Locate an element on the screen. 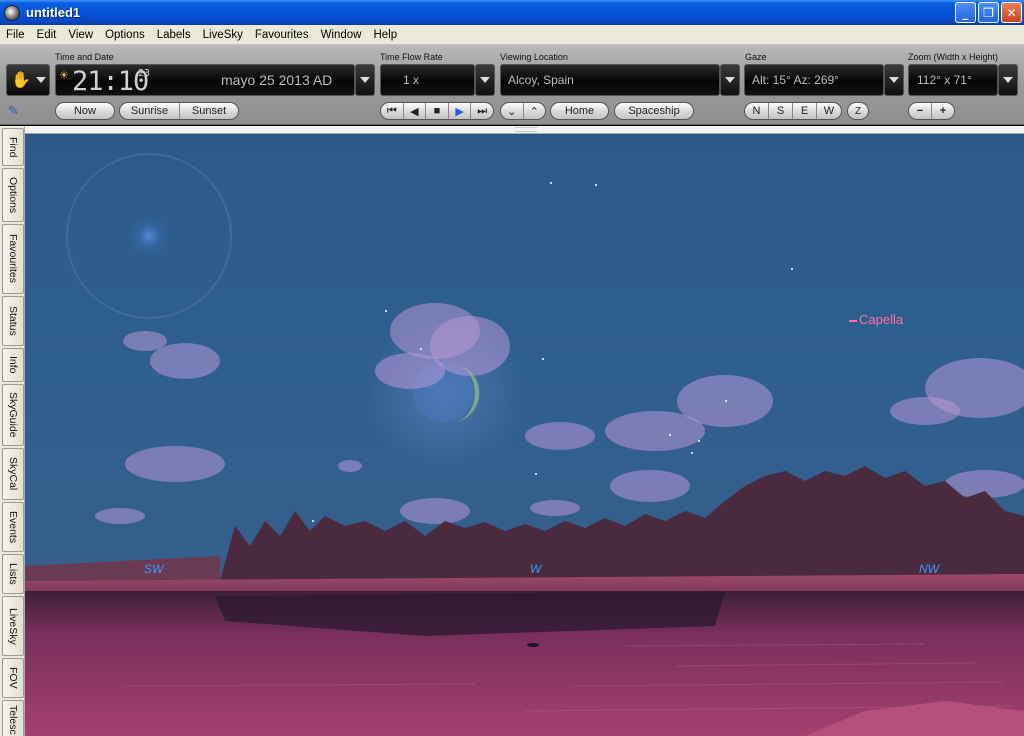 This screenshot has height=736, width=1024. tab-status: Status is located at coordinates (13, 321).